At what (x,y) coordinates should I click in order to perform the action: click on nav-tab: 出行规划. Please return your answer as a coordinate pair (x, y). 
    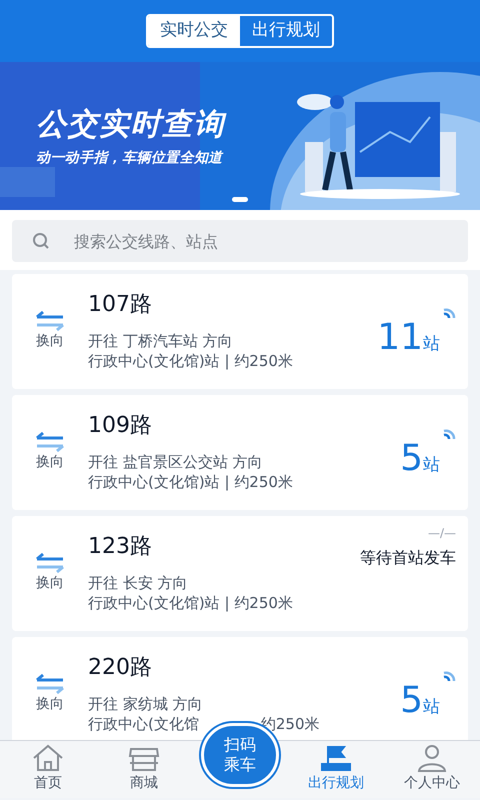
    Looking at the image, I should click on (336, 770).